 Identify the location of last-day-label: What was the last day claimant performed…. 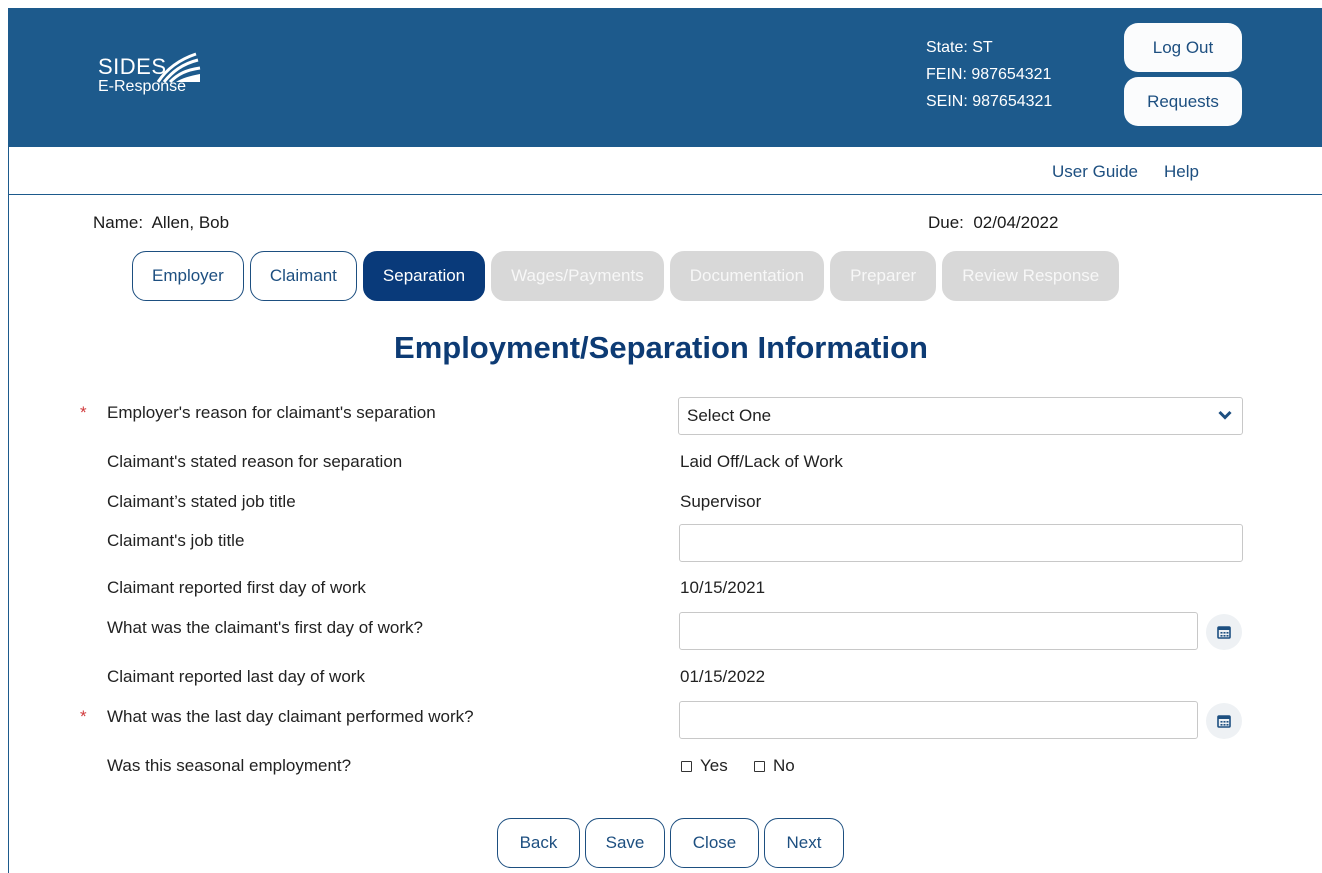
(290, 716).